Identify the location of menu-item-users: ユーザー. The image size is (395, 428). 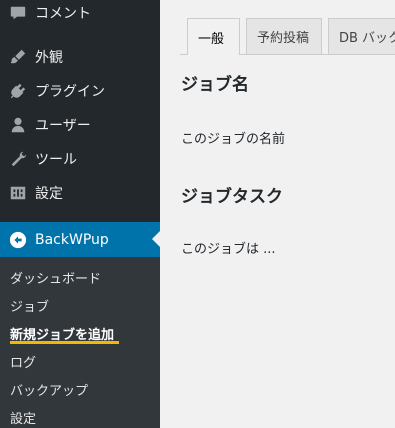
(80, 125).